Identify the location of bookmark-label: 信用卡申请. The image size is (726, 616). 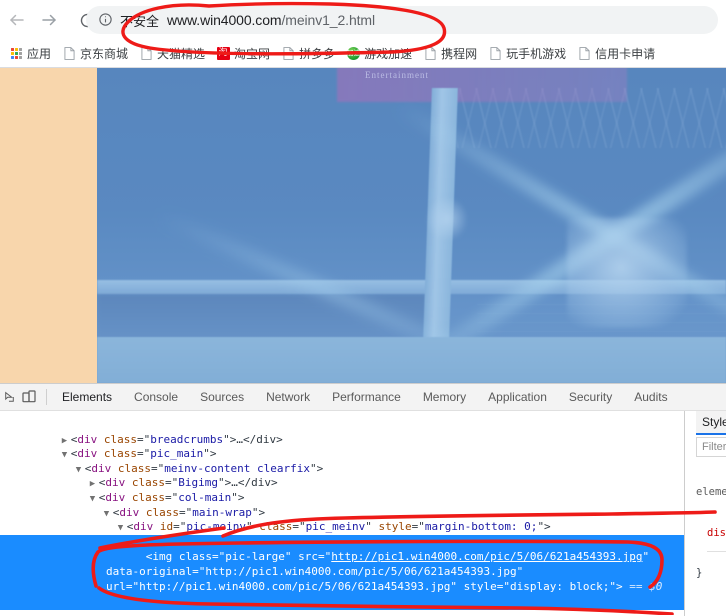
(625, 54).